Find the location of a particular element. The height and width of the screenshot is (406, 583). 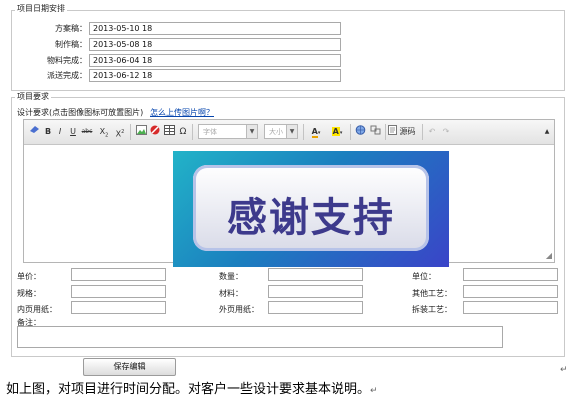

proposal-date-input is located at coordinates (215, 28).